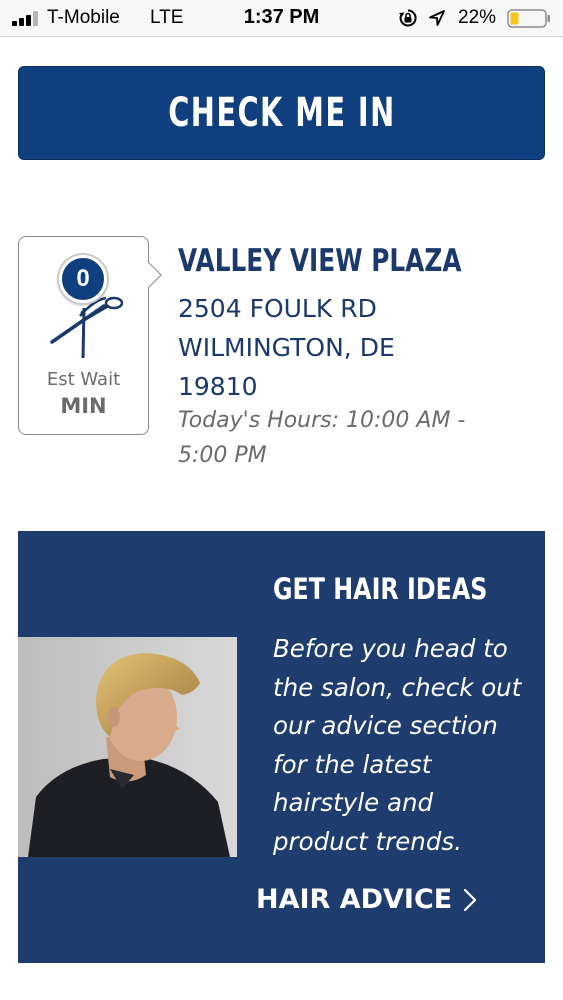 The height and width of the screenshot is (1000, 563). I want to click on hair-advice-link: HAIR ADVICE, so click(367, 899).